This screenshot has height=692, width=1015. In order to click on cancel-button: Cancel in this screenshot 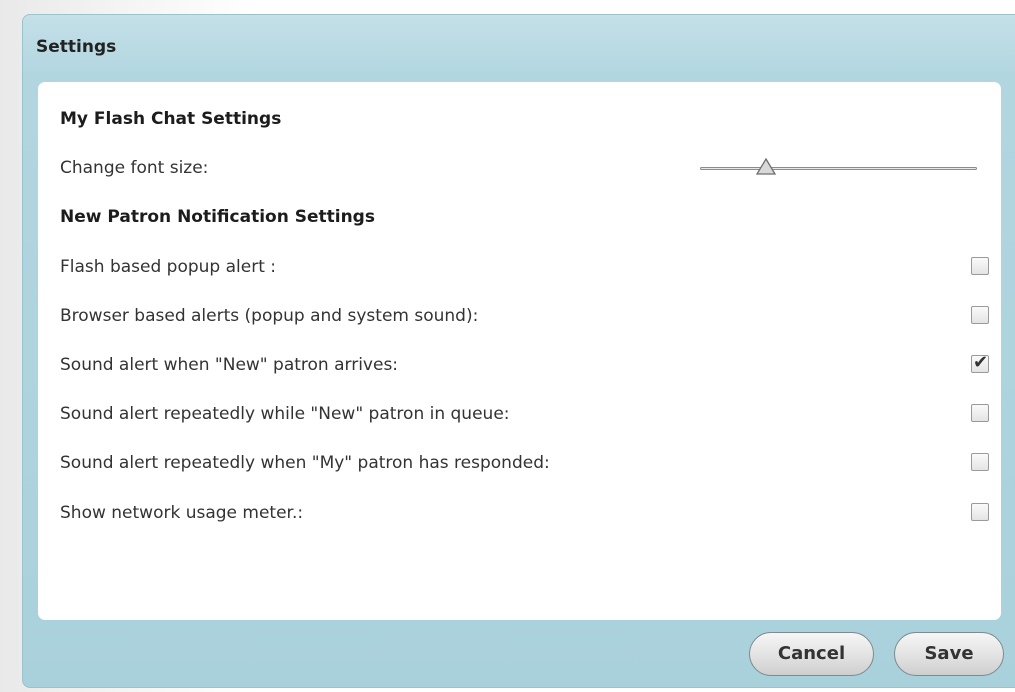, I will do `click(811, 654)`.